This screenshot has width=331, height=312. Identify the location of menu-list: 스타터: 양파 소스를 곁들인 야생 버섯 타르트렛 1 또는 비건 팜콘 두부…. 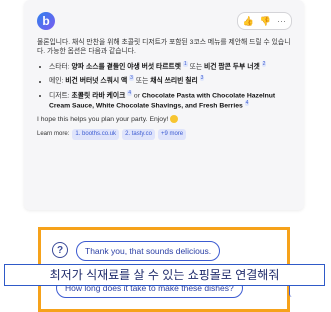
(164, 85).